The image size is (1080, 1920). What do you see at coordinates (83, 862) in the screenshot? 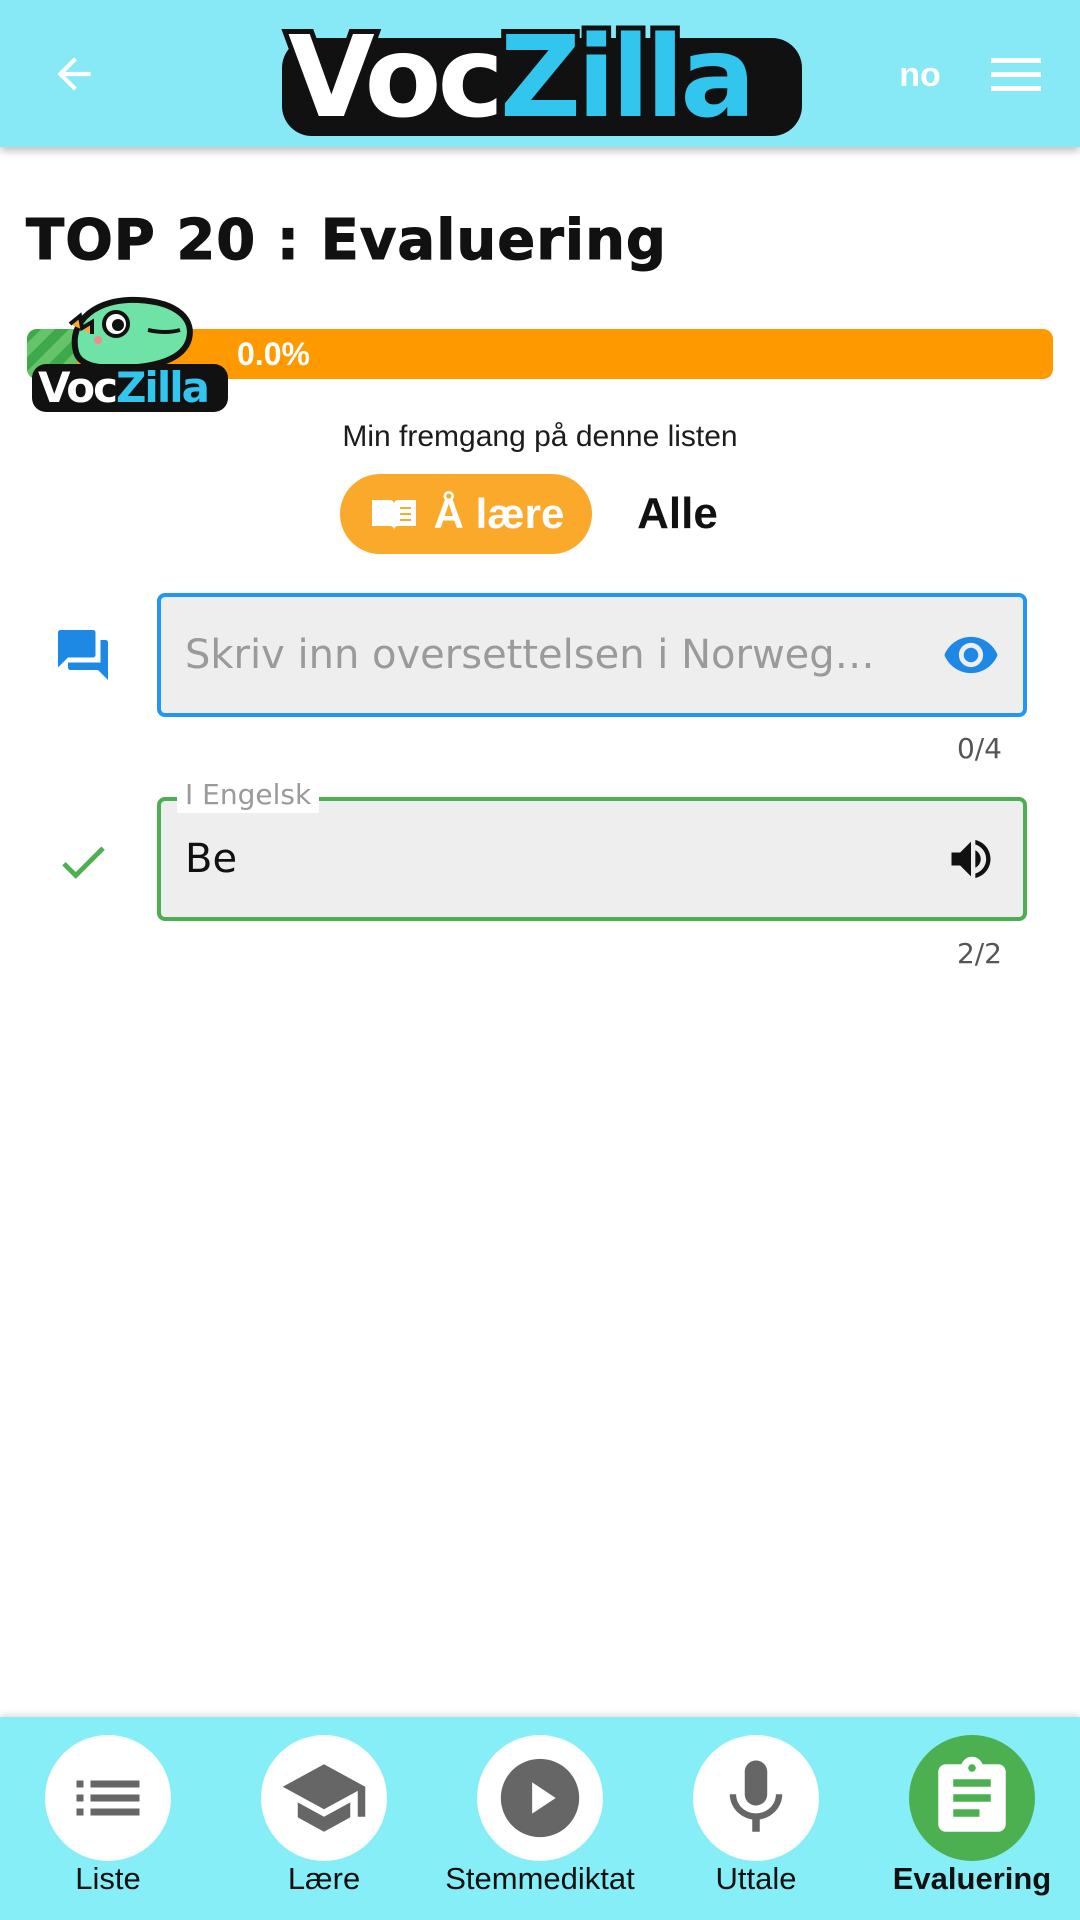
I see `check-icon` at bounding box center [83, 862].